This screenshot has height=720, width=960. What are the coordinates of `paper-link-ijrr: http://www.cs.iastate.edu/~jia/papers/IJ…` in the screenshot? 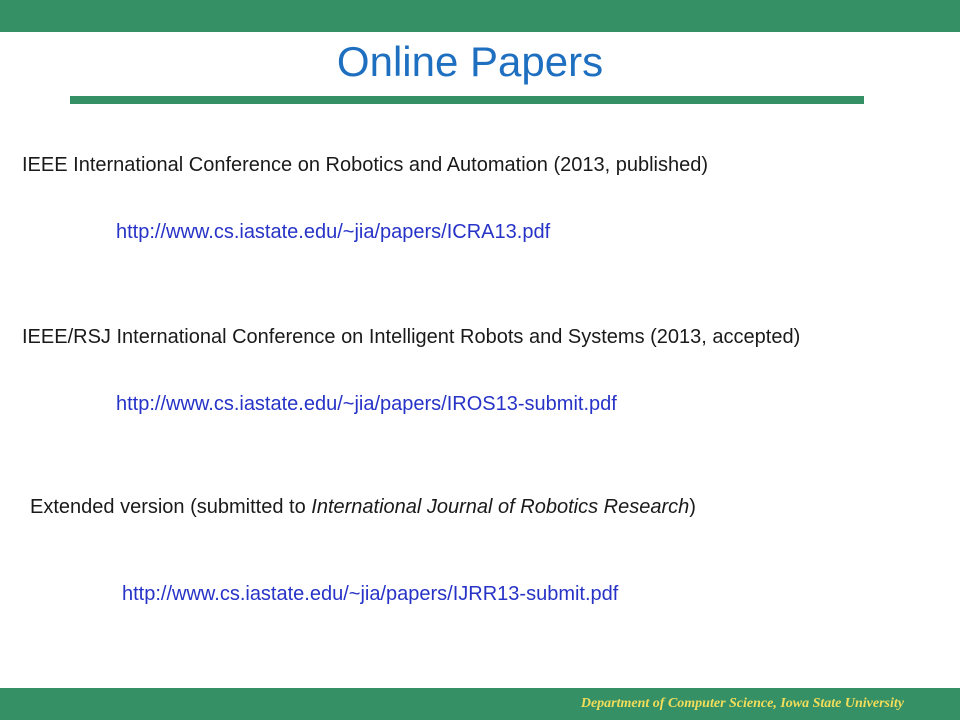 It's located at (370, 594).